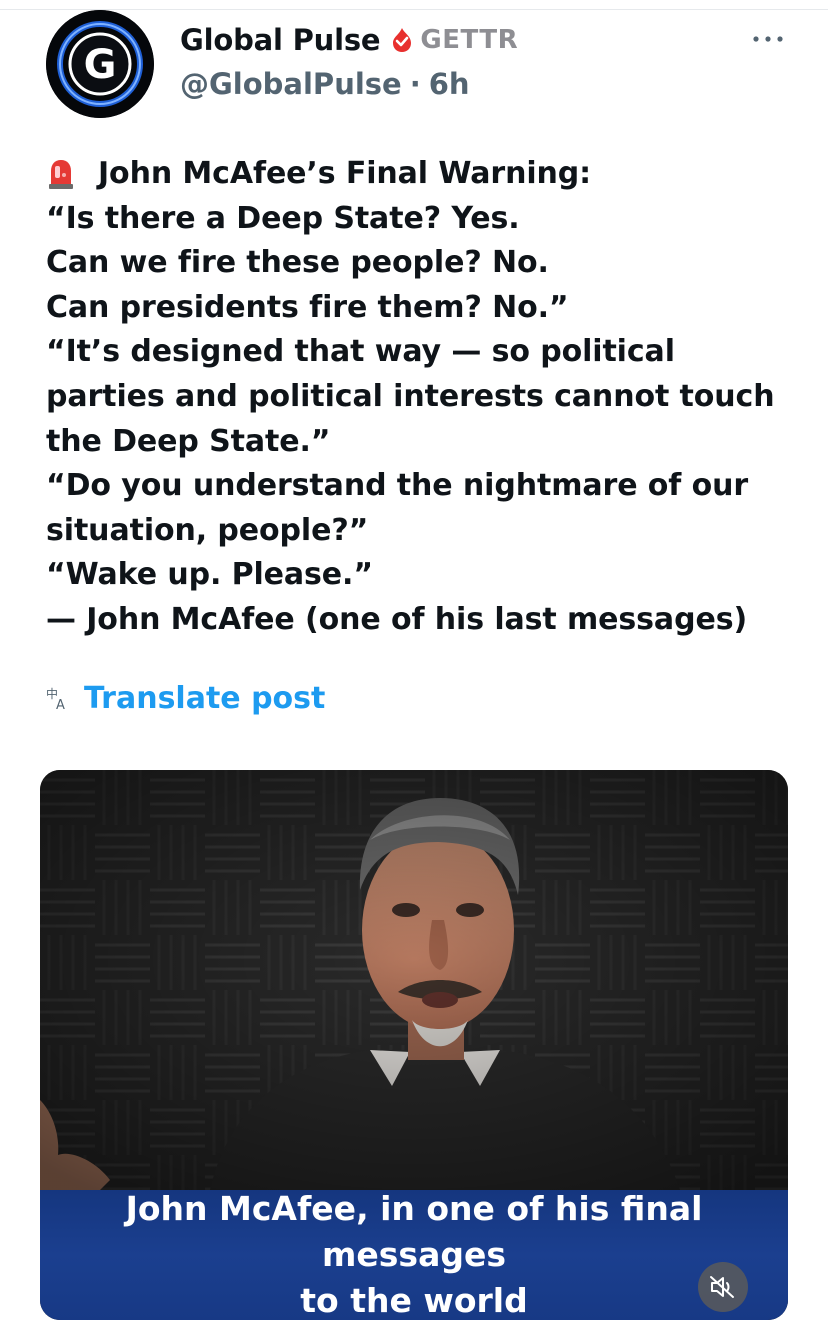  Describe the element at coordinates (291, 84) in the screenshot. I see `author-handle: @GlobalPulse` at that location.